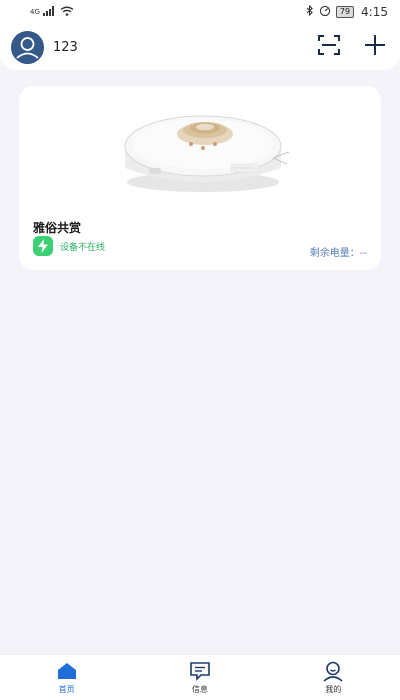 Image resolution: width=400 pixels, height=700 pixels. What do you see at coordinates (325, 12) in the screenshot?
I see `speed-gauge-icon` at bounding box center [325, 12].